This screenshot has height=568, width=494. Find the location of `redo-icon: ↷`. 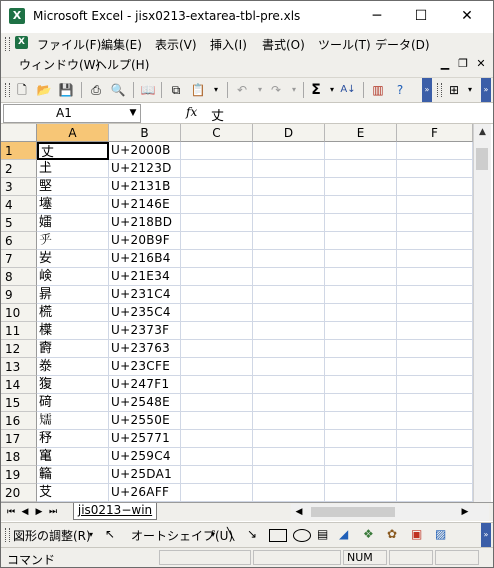

redo-icon: ↷ is located at coordinates (276, 90).